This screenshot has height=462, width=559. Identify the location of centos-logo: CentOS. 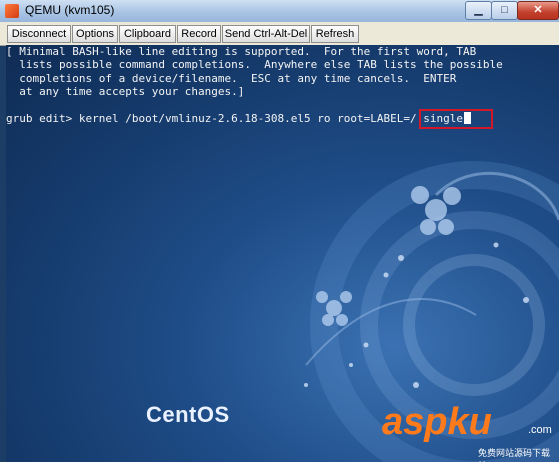
(188, 414).